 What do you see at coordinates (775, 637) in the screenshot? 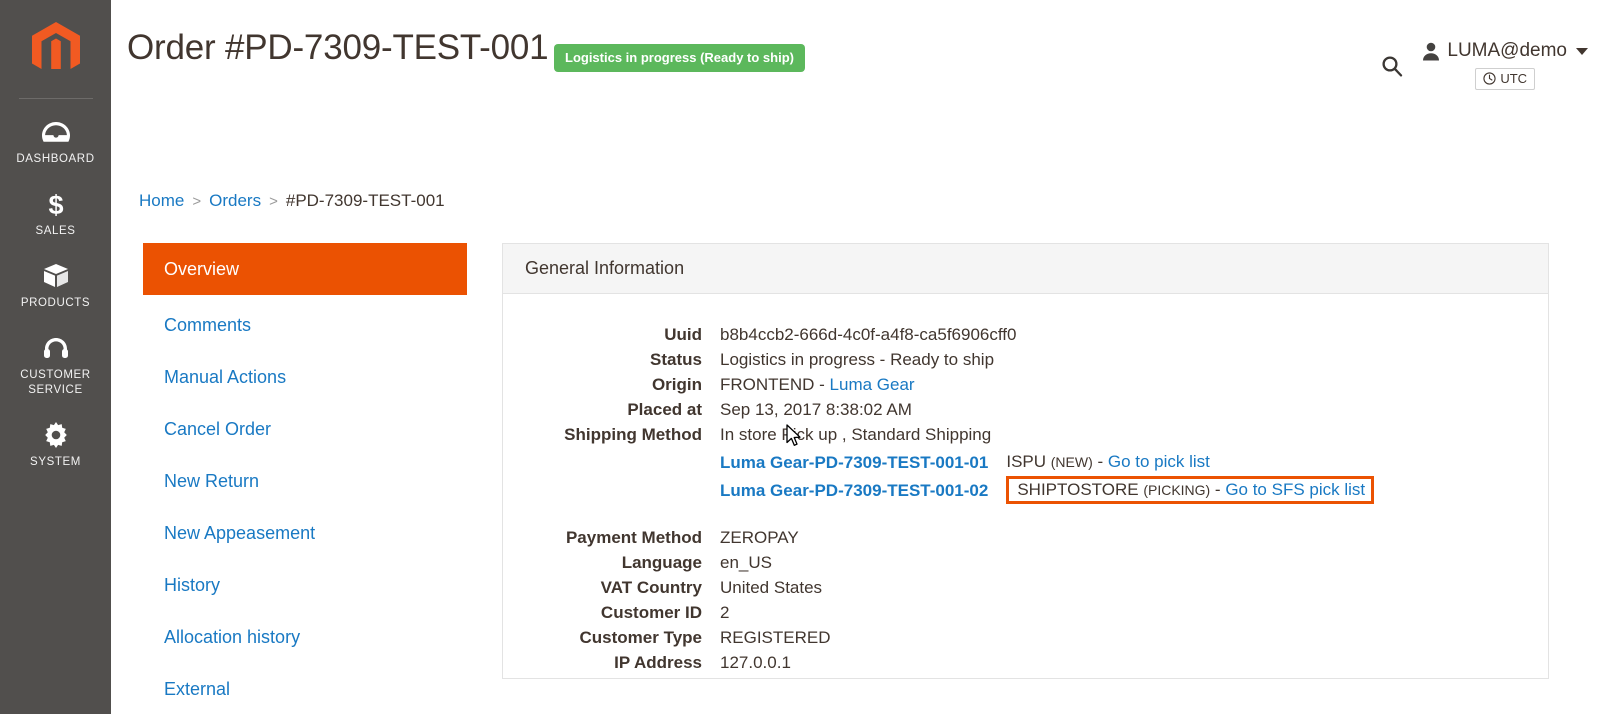
I see `field-value: REGISTERED` at bounding box center [775, 637].